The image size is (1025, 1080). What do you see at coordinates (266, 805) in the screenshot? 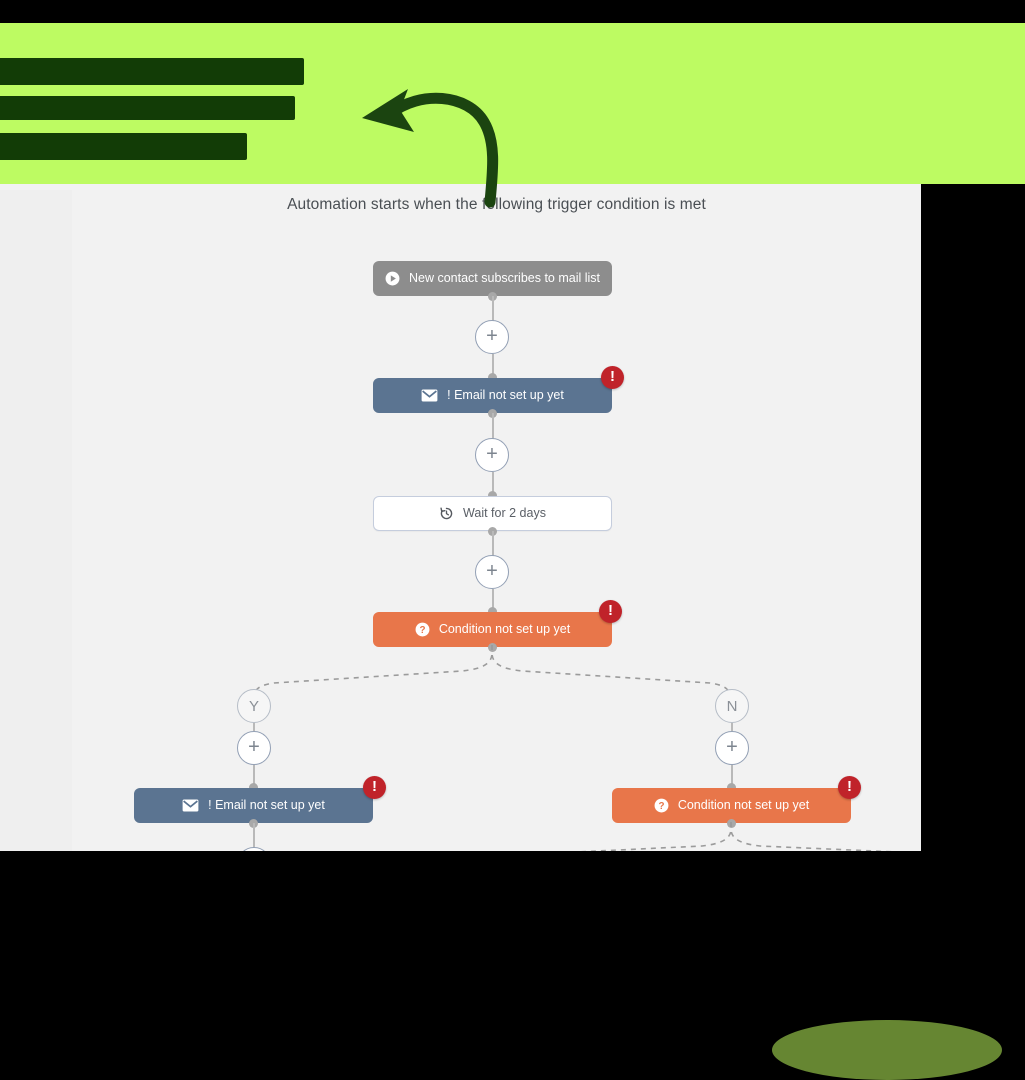
I see `flow-node-email-2-label: ! Email not set up yet` at bounding box center [266, 805].